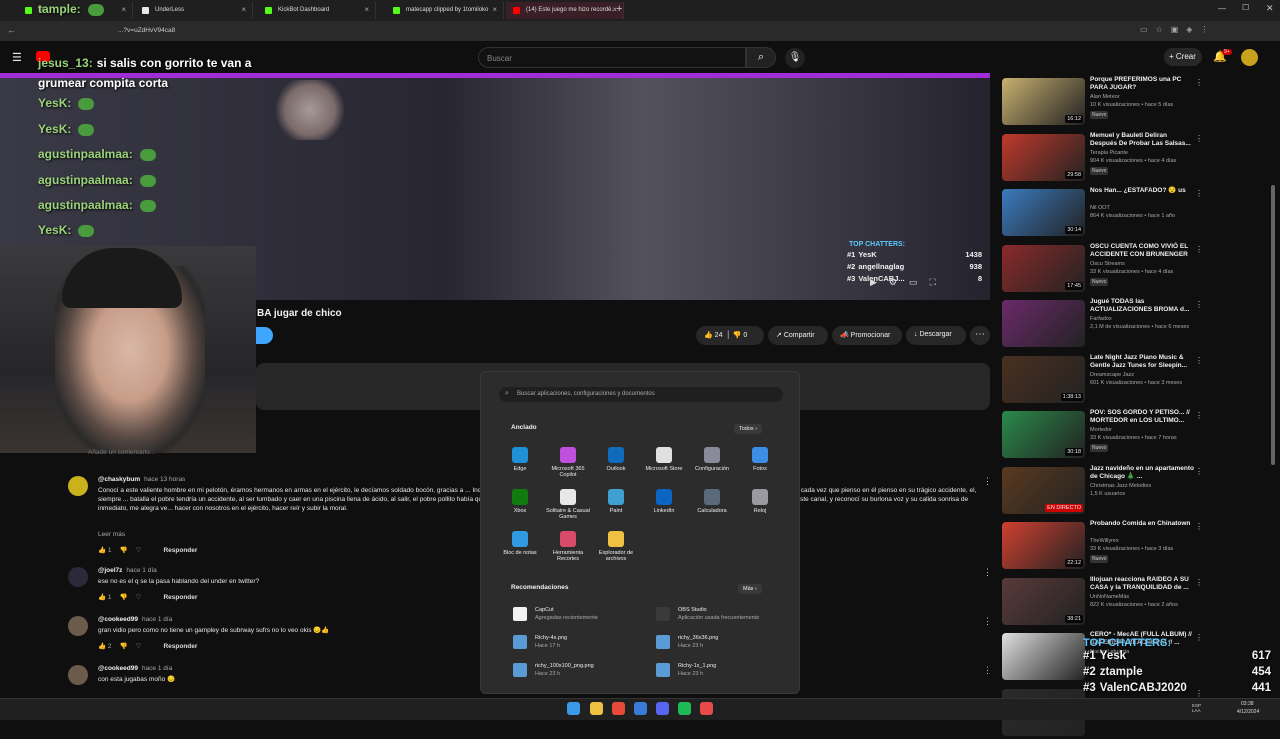 This screenshot has height=739, width=1280. Describe the element at coordinates (662, 708) in the screenshot. I see `discord-icon` at that location.